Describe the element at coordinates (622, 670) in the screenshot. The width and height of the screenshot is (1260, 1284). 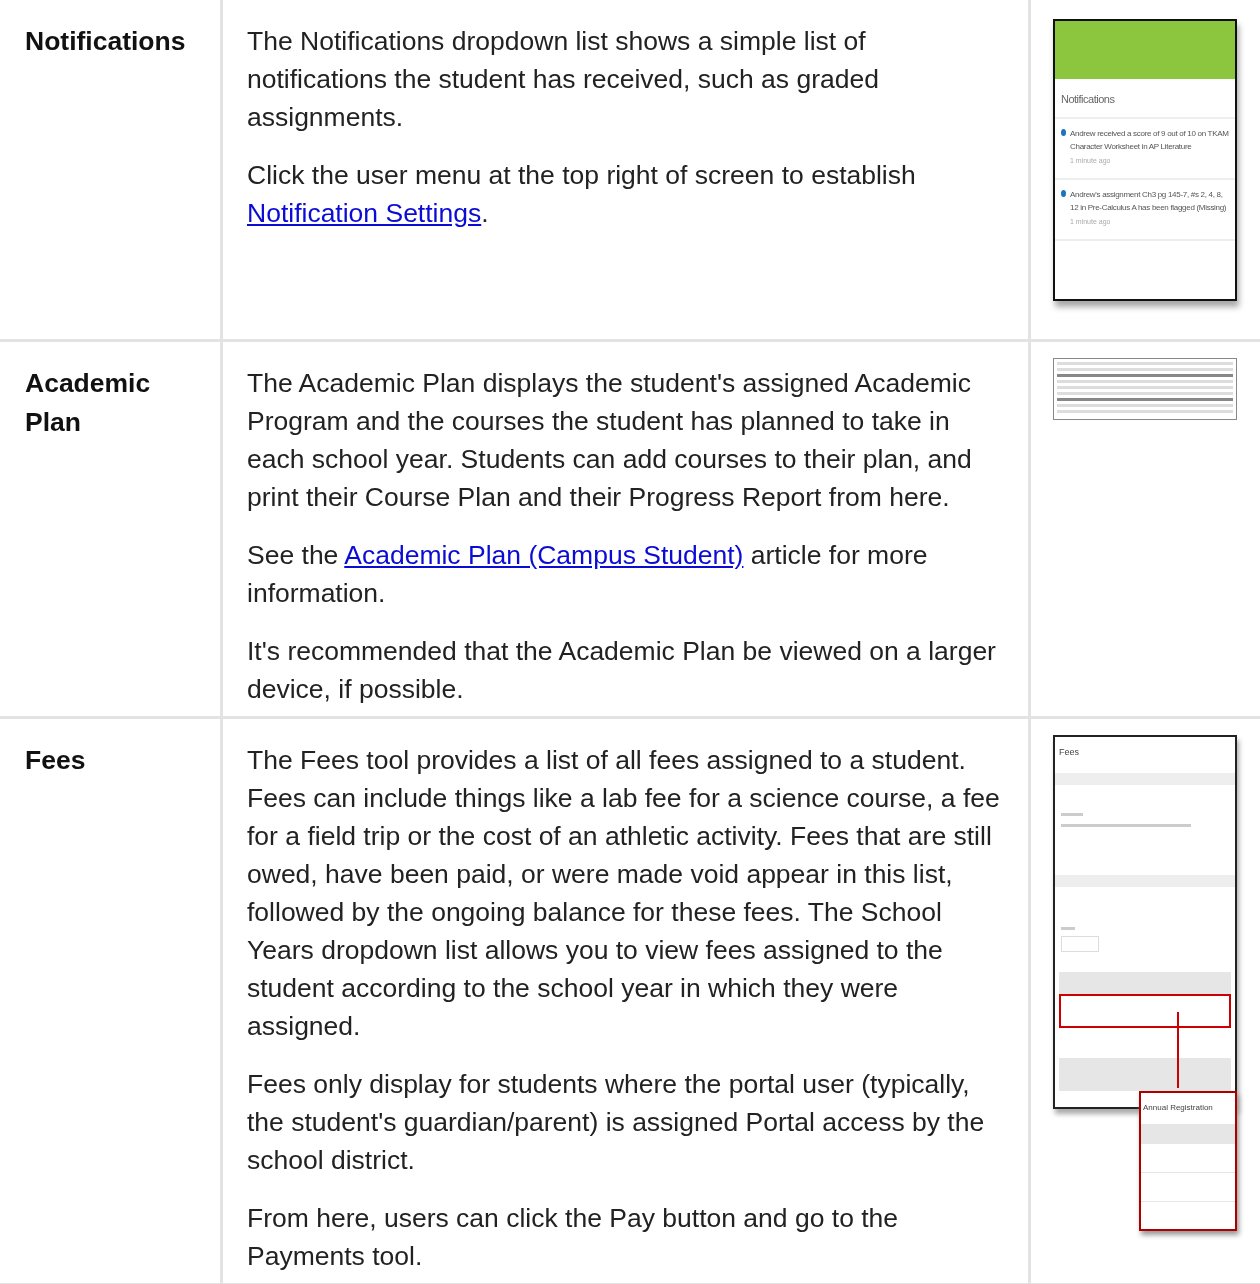
I see `paragraph: It's recommended that the Academic Plan be viewed on a larger device, if possible.` at that location.